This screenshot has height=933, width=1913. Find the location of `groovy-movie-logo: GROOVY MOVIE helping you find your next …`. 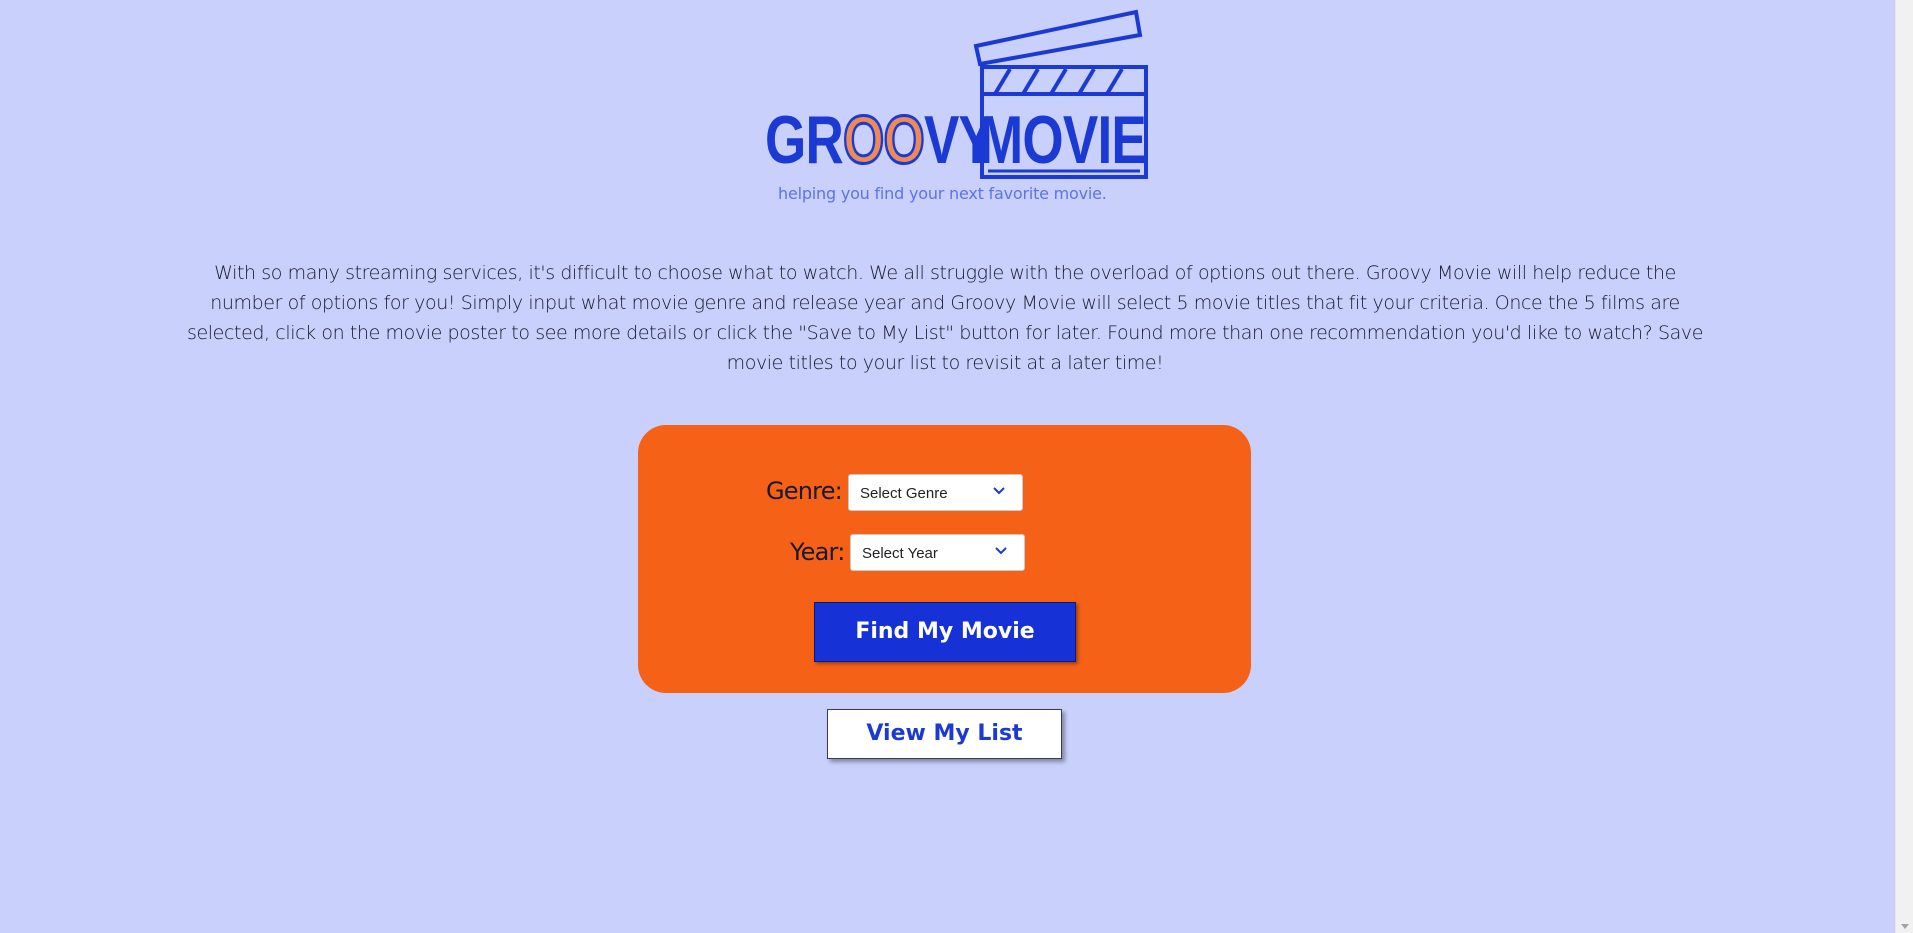

groovy-movie-logo: GROOVY MOVIE helping you find your next … is located at coordinates (955, 106).